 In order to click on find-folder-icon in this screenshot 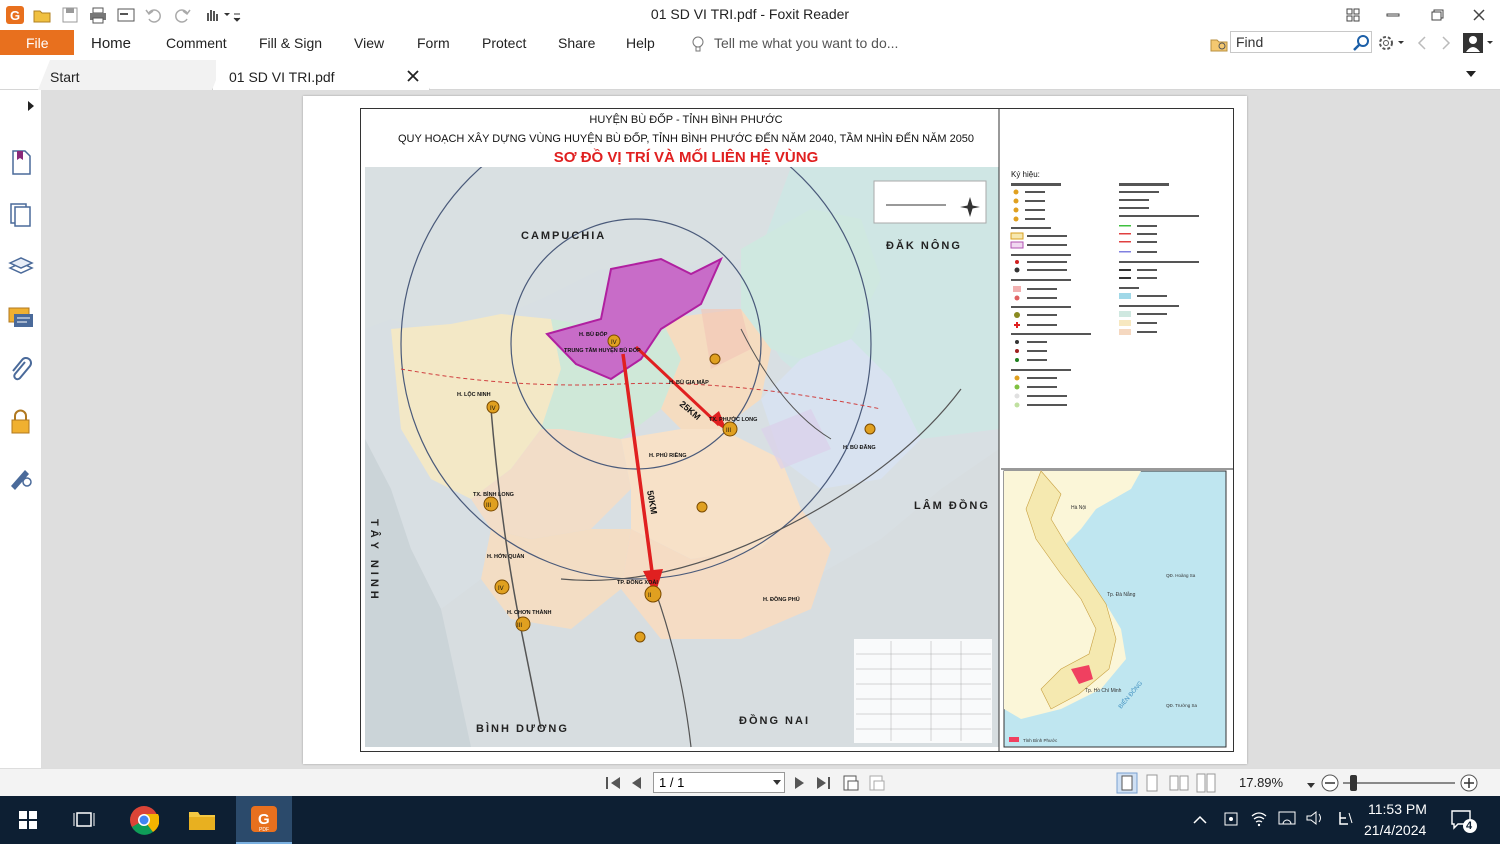, I will do `click(1219, 46)`.